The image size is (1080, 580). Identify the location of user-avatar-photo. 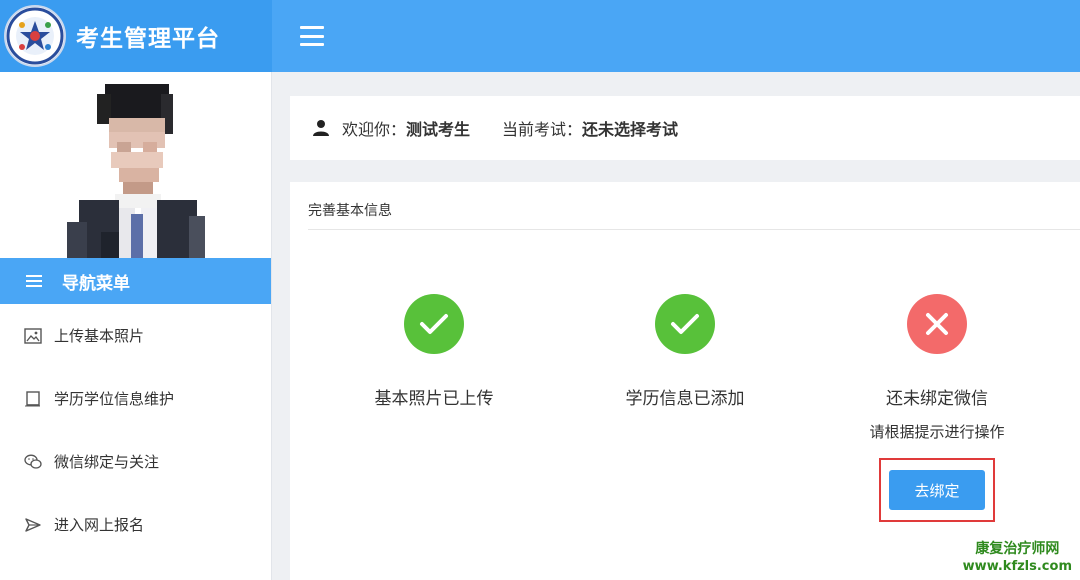
(135, 170).